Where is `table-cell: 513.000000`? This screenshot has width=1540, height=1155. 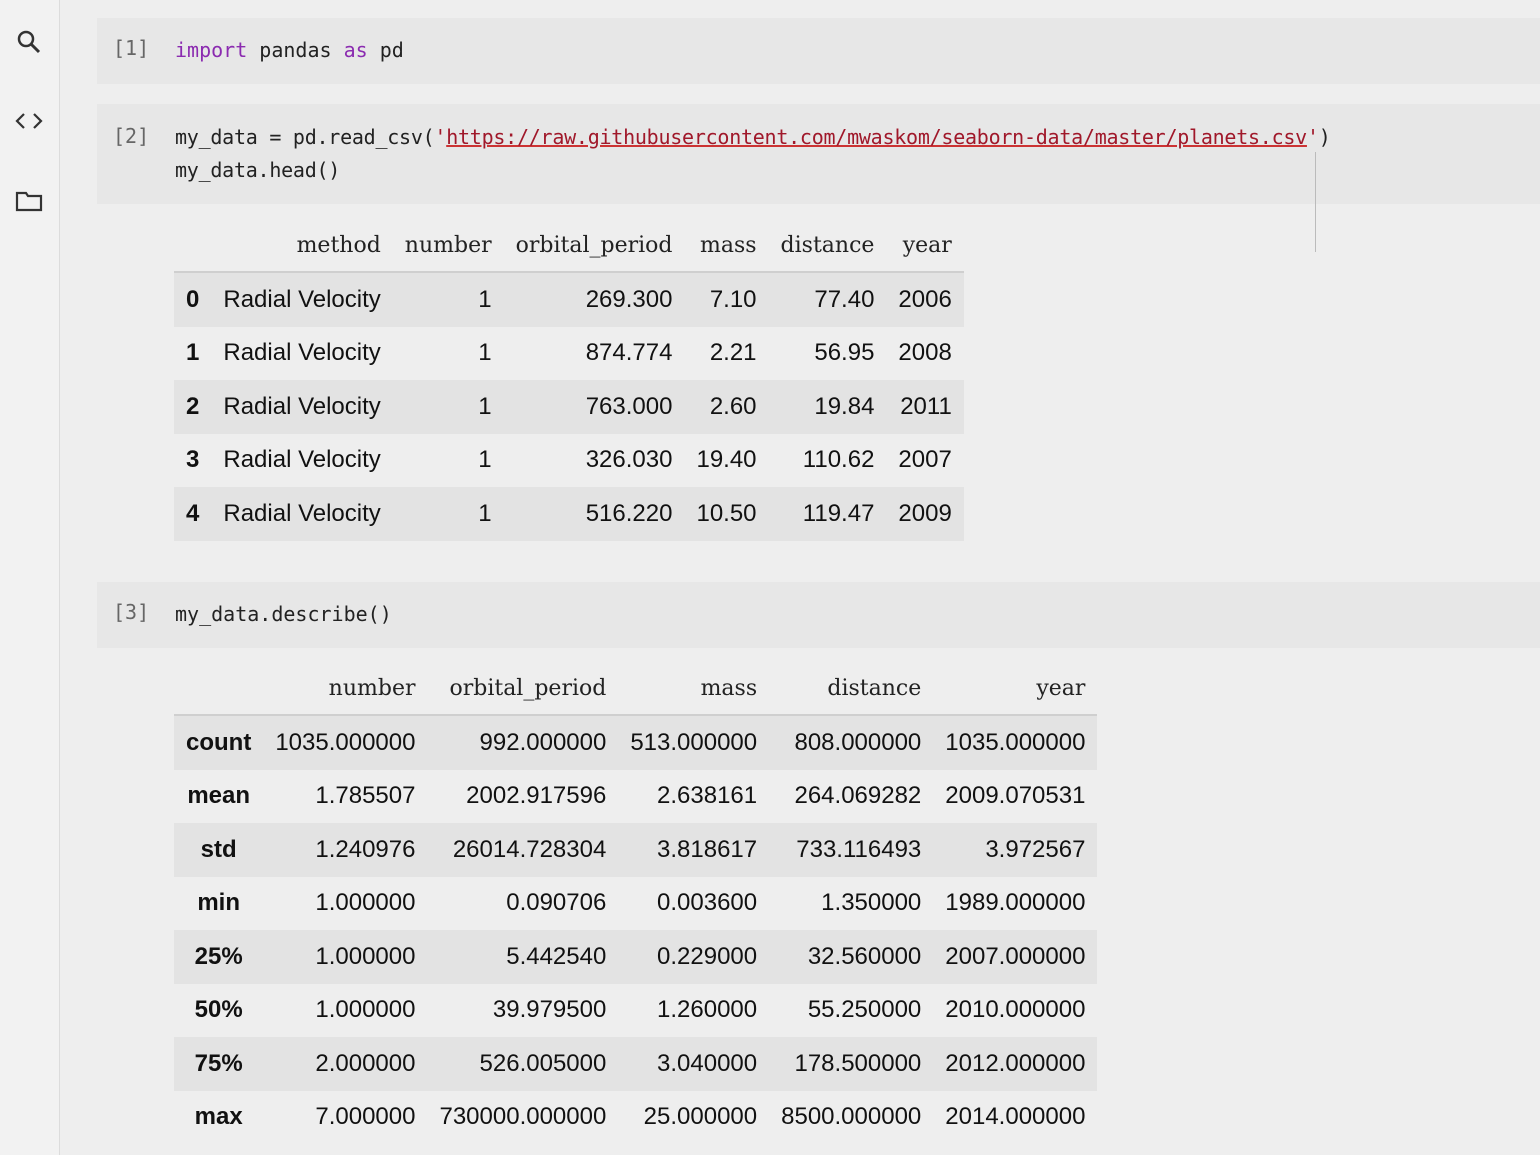
table-cell: 513.000000 is located at coordinates (694, 742).